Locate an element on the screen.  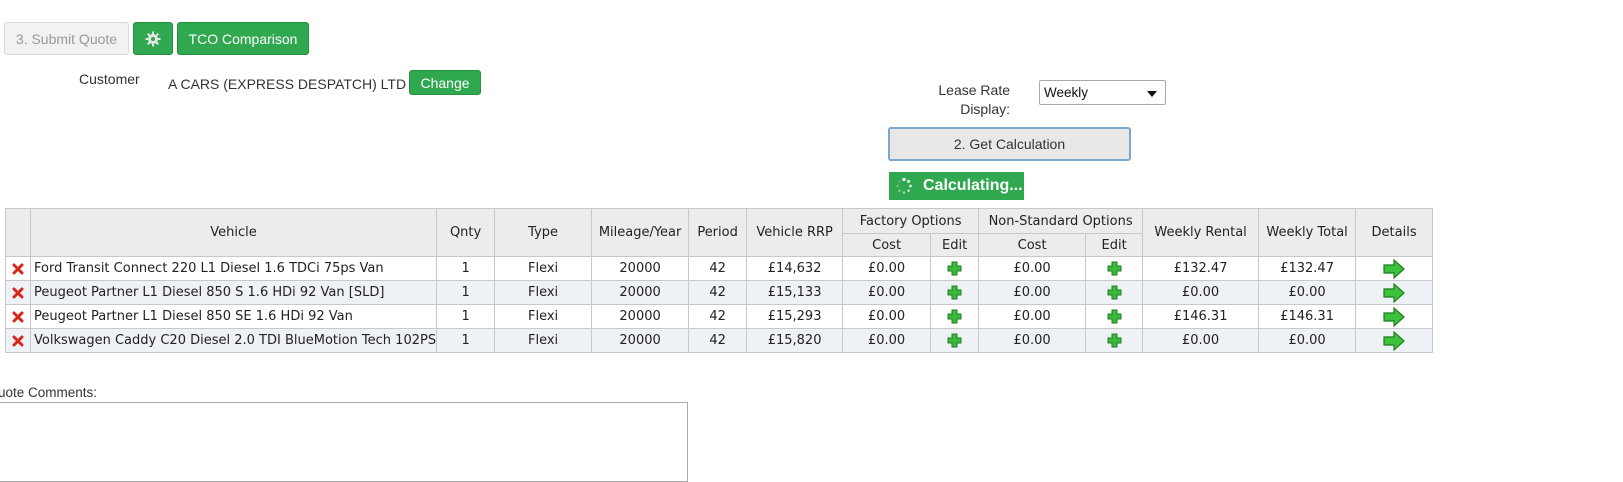
factory-edit-header: Edit is located at coordinates (955, 245).